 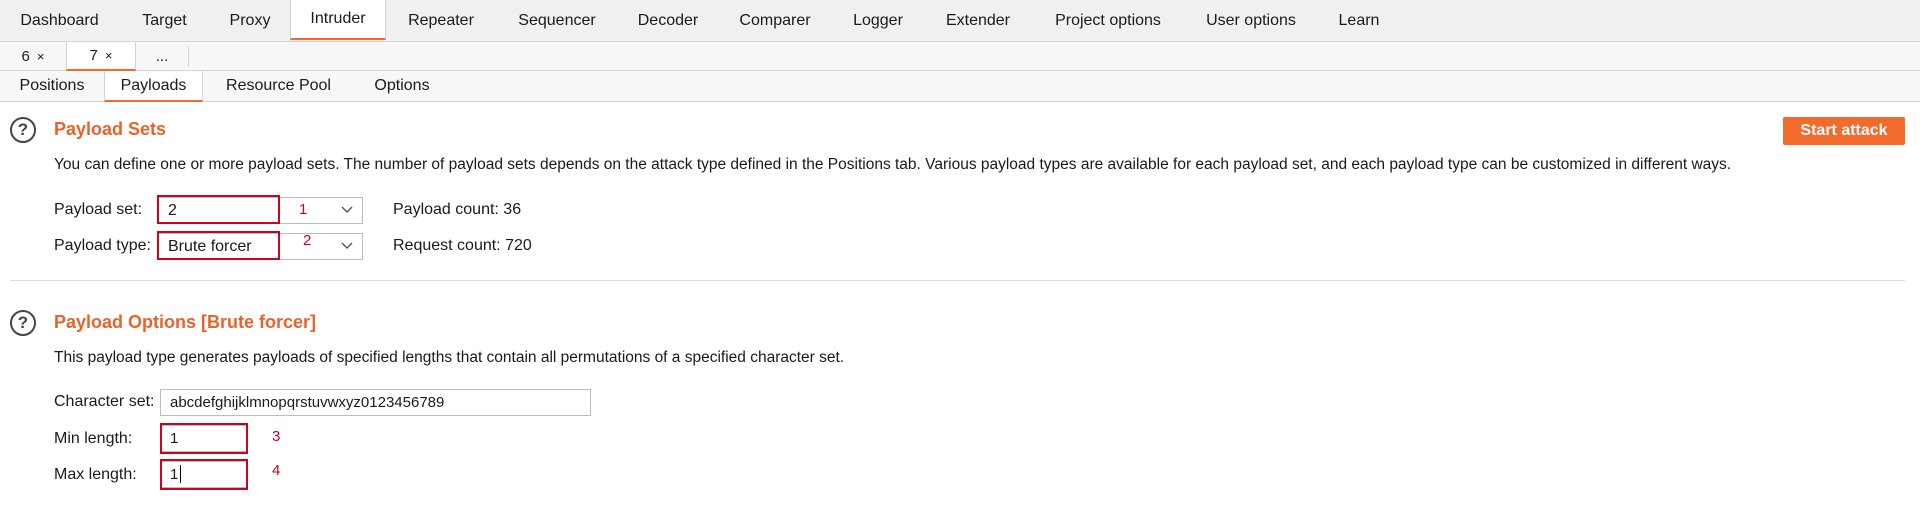 What do you see at coordinates (441, 20) in the screenshot?
I see `tab-repeater: Repeater` at bounding box center [441, 20].